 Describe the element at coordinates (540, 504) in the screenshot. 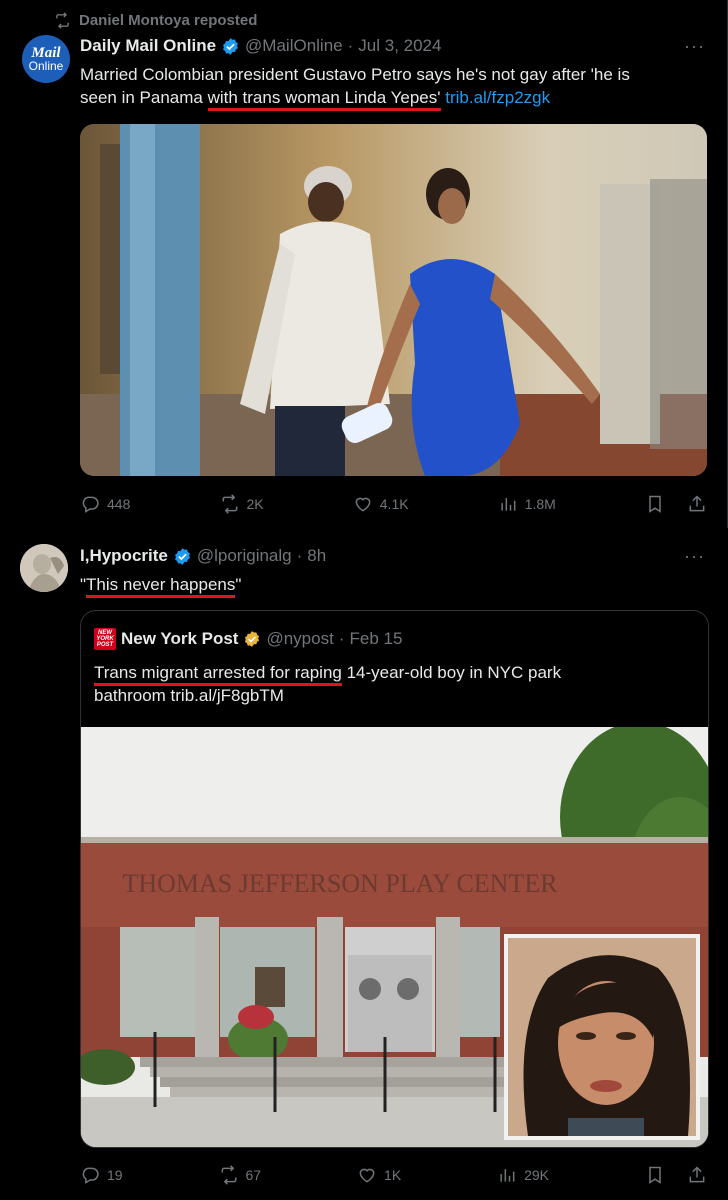

I see `views-count: 1.8M` at that location.